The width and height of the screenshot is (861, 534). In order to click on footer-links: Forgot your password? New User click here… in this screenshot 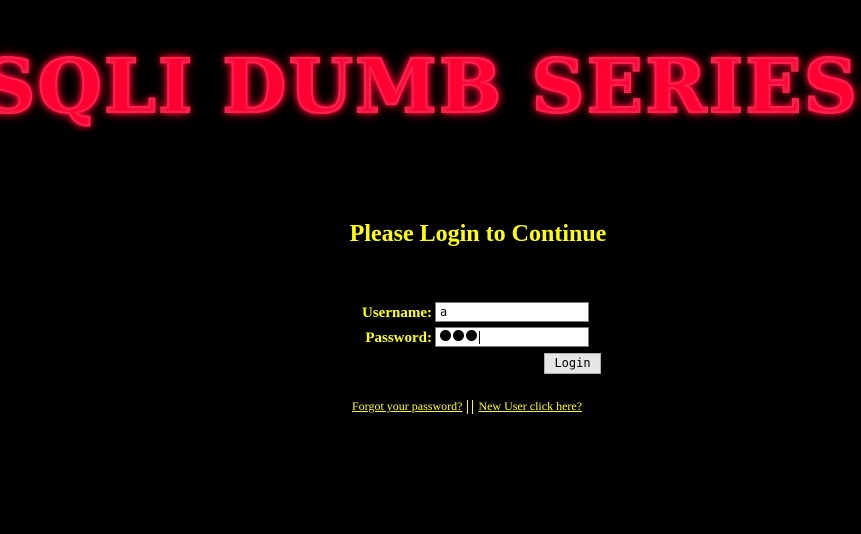, I will do `click(467, 406)`.